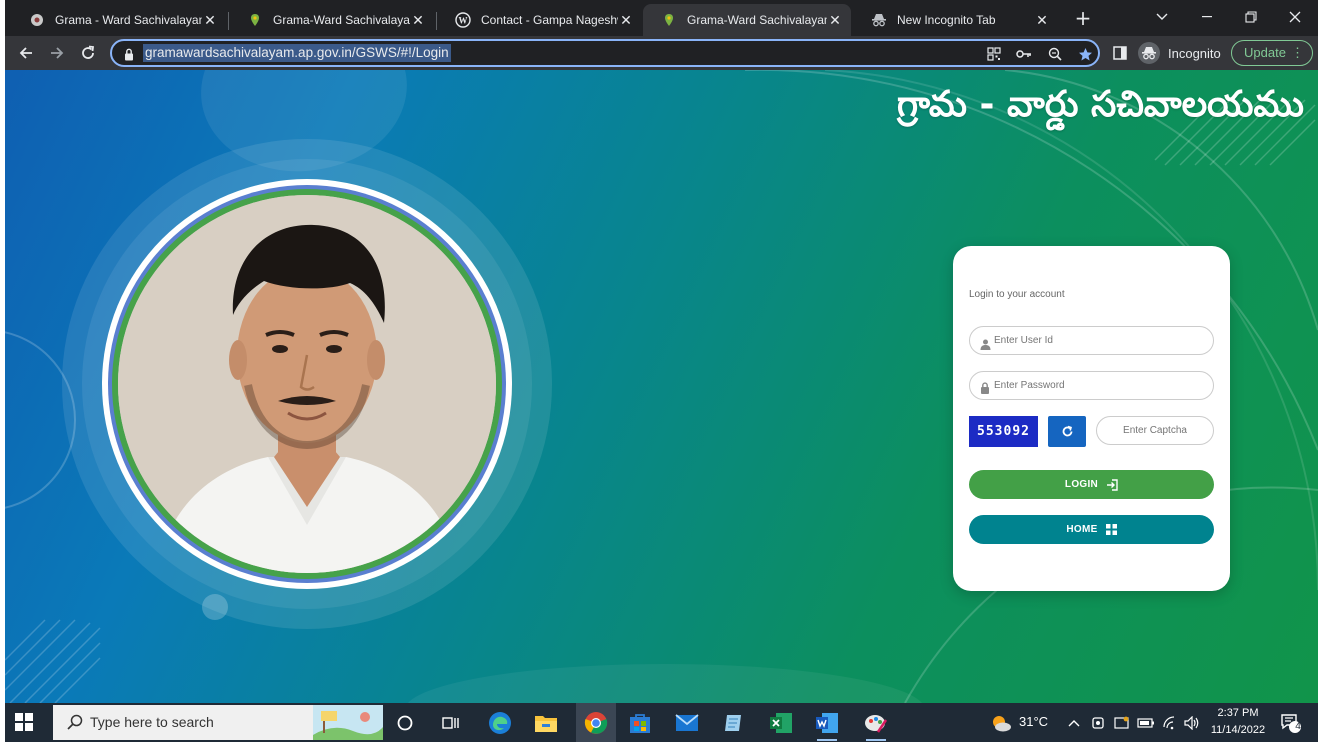  I want to click on wordpress-favicon-icon: W, so click(463, 20).